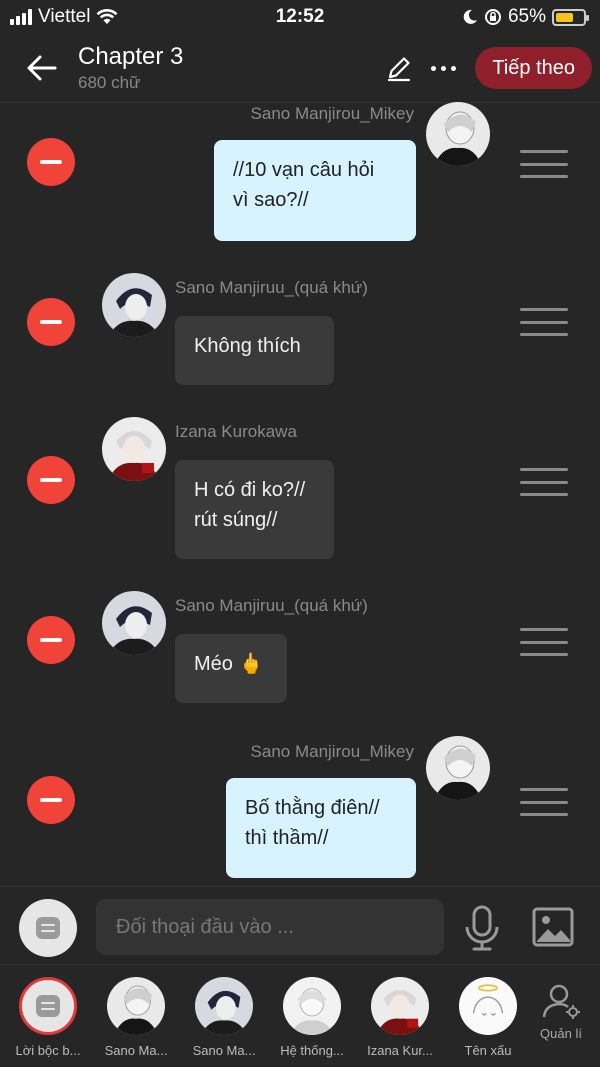  I want to click on edit-button, so click(399, 68).